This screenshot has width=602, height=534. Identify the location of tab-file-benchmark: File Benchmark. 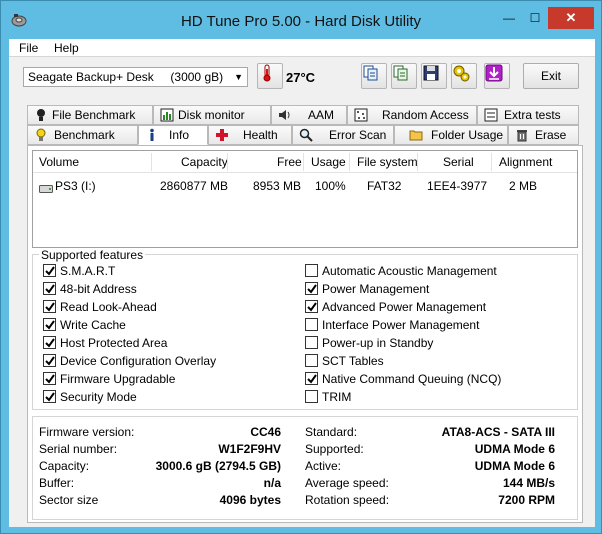
(90, 115).